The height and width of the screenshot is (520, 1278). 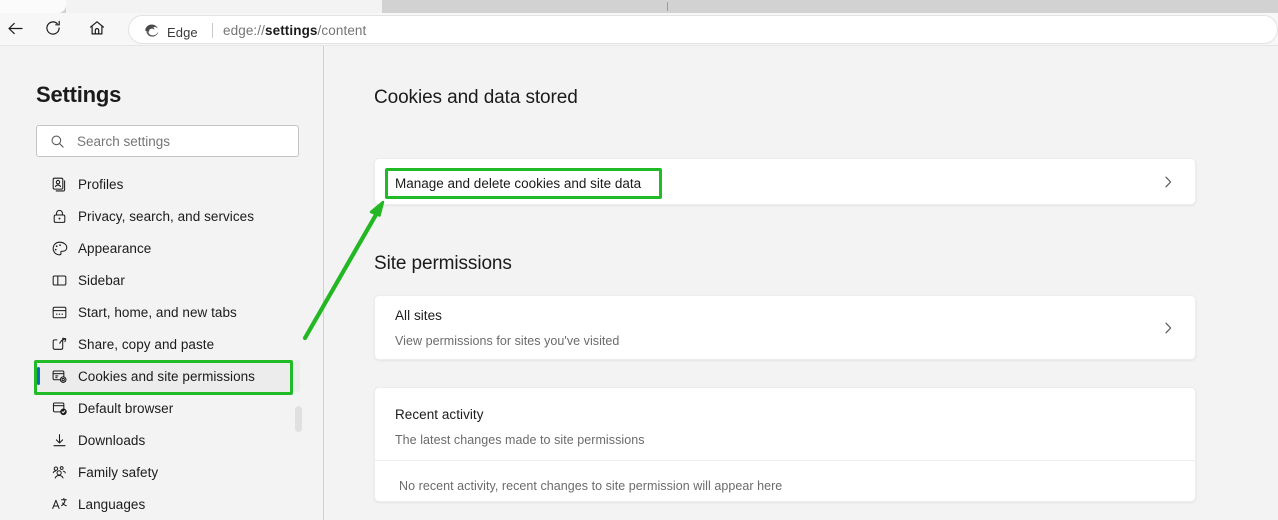 What do you see at coordinates (212, 30) in the screenshot?
I see `omnibox-separator` at bounding box center [212, 30].